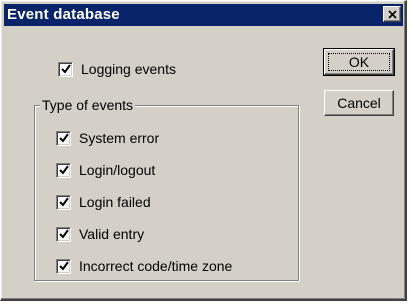  I want to click on title-bar: Event database, so click(203, 15).